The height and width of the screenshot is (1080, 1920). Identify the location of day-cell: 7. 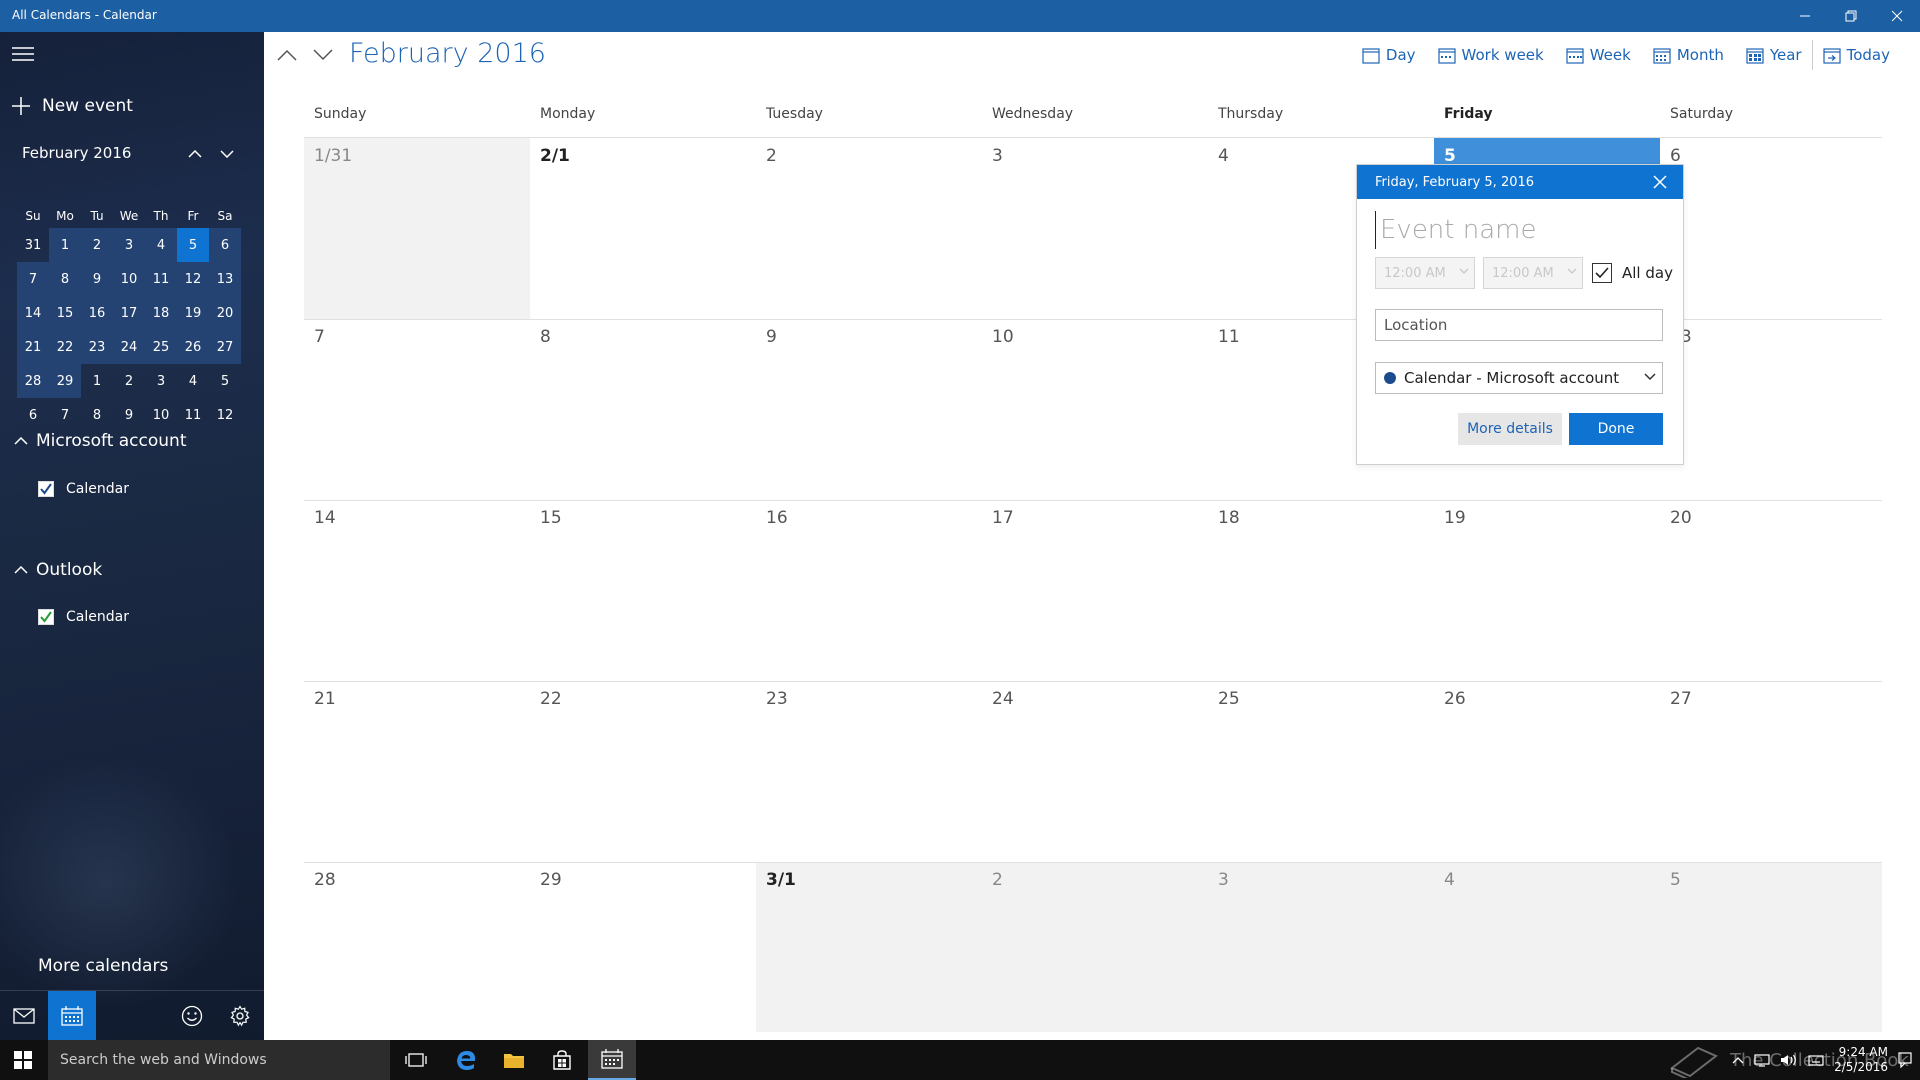
(417, 409).